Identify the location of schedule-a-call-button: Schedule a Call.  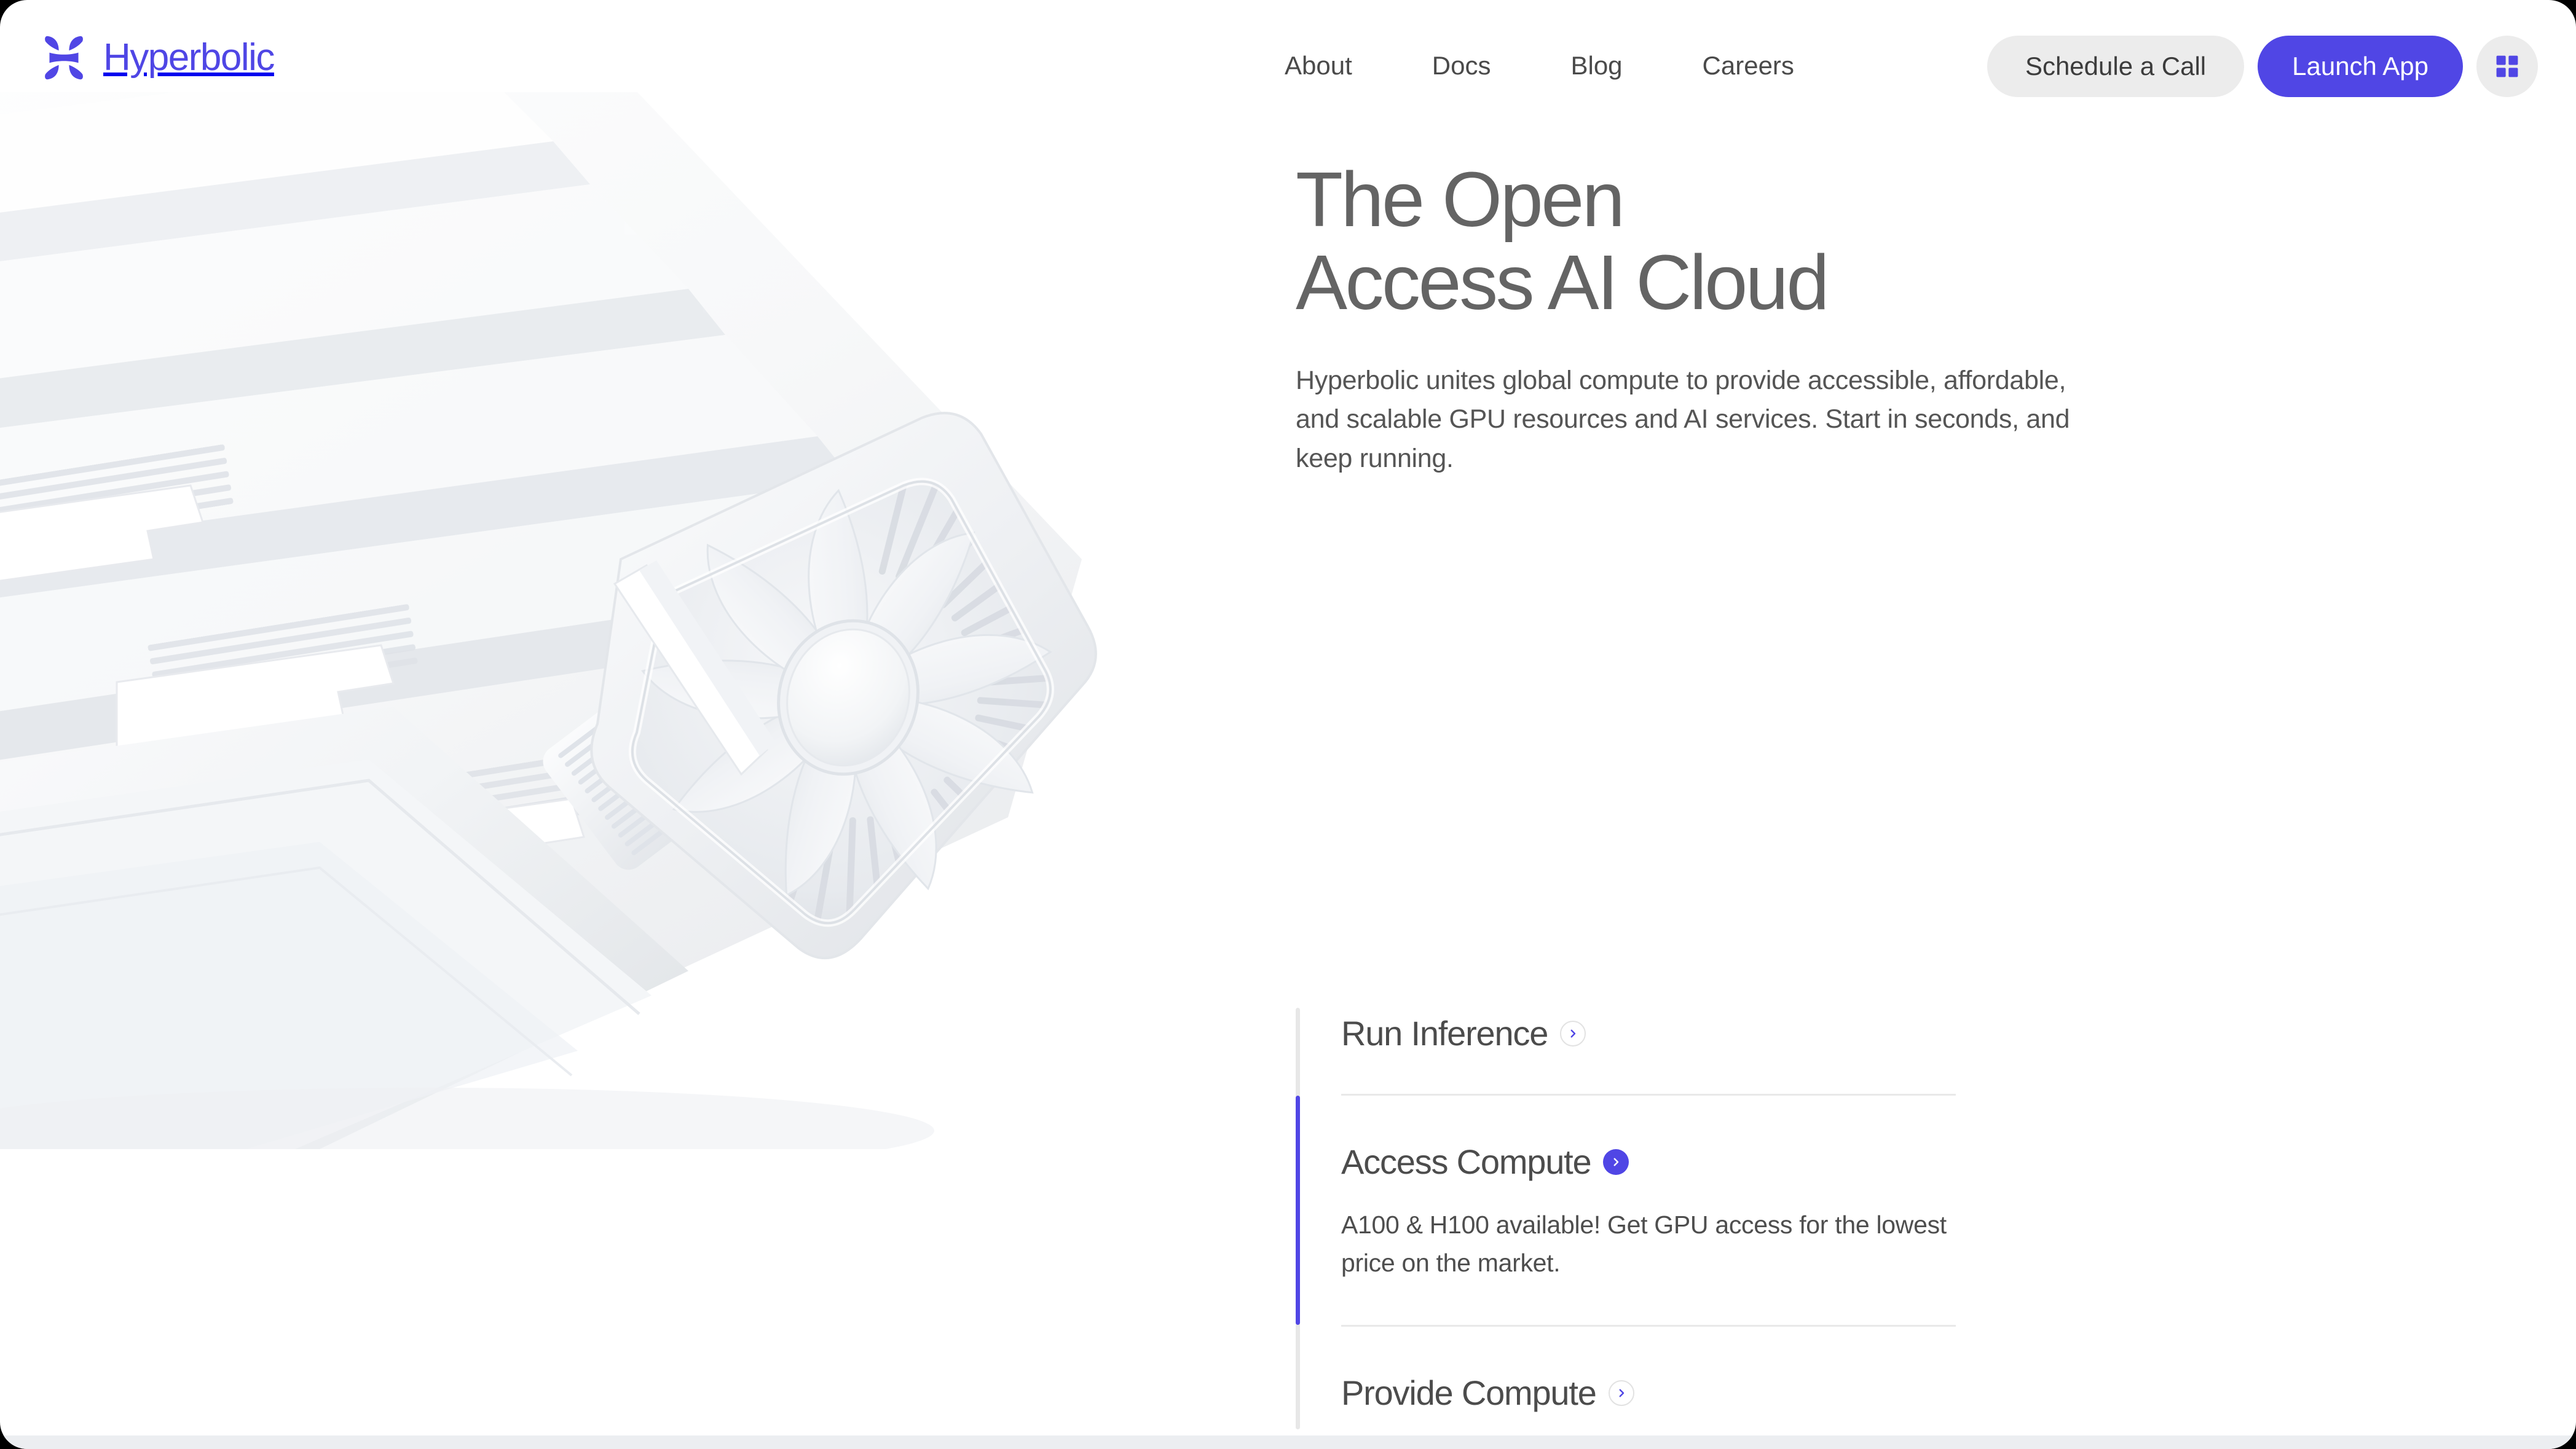
(2116, 66).